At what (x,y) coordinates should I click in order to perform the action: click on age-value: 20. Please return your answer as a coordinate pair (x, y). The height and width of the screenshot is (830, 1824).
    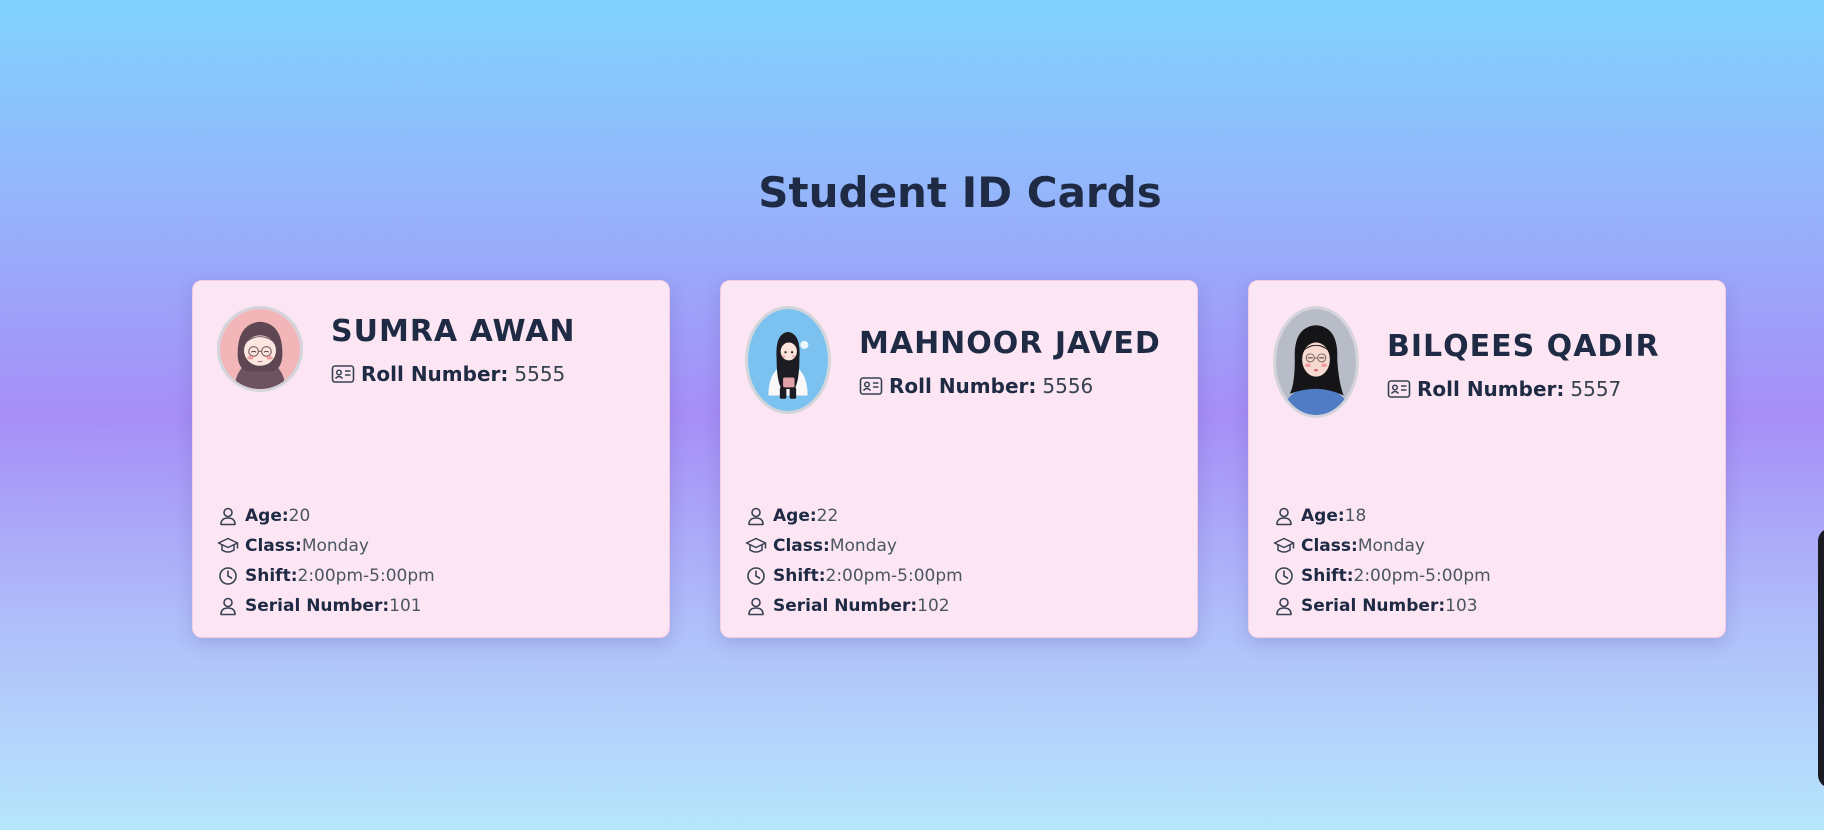
    Looking at the image, I should click on (299, 516).